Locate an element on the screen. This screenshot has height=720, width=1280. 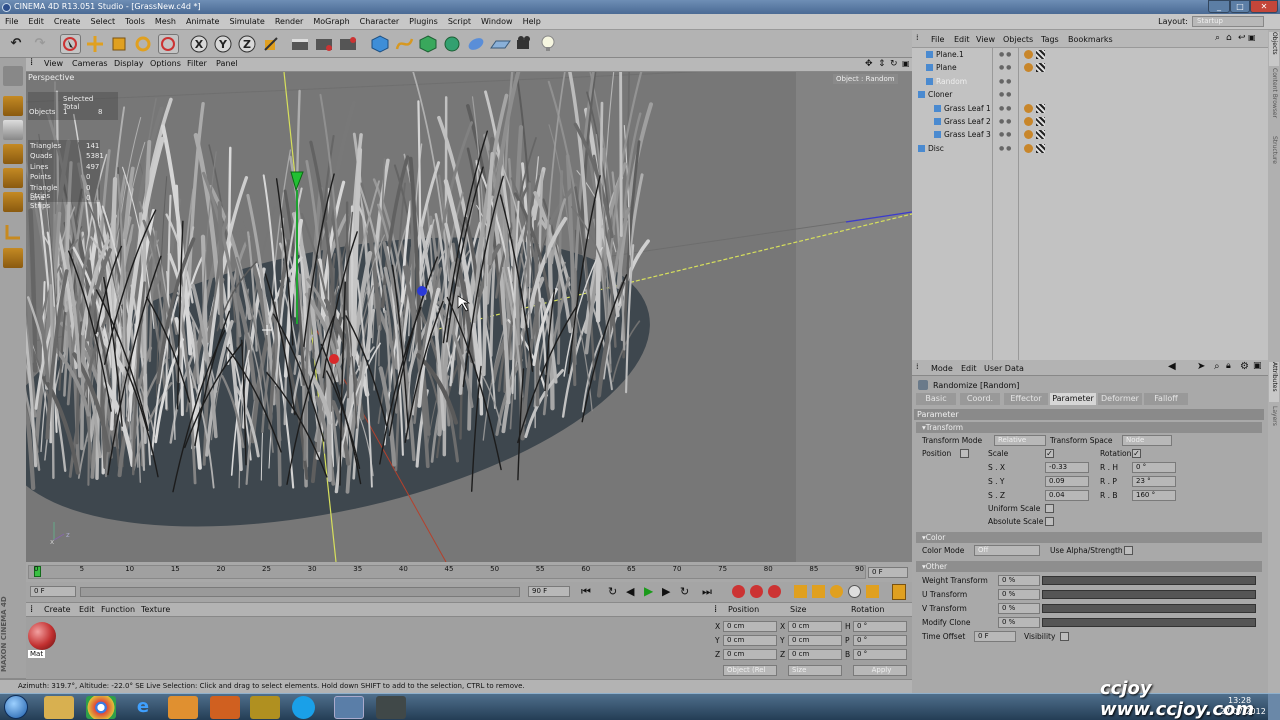
object-name: Plane.1 is located at coordinates (950, 54).